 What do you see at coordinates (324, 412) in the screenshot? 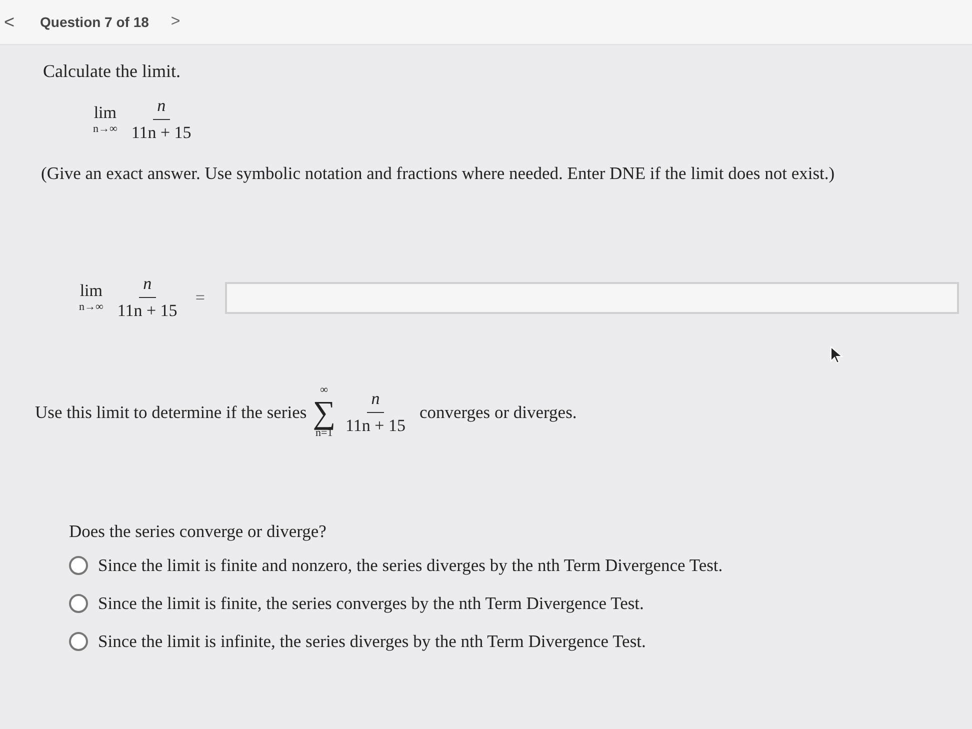
I see `summation-sign: ∑` at bounding box center [324, 412].